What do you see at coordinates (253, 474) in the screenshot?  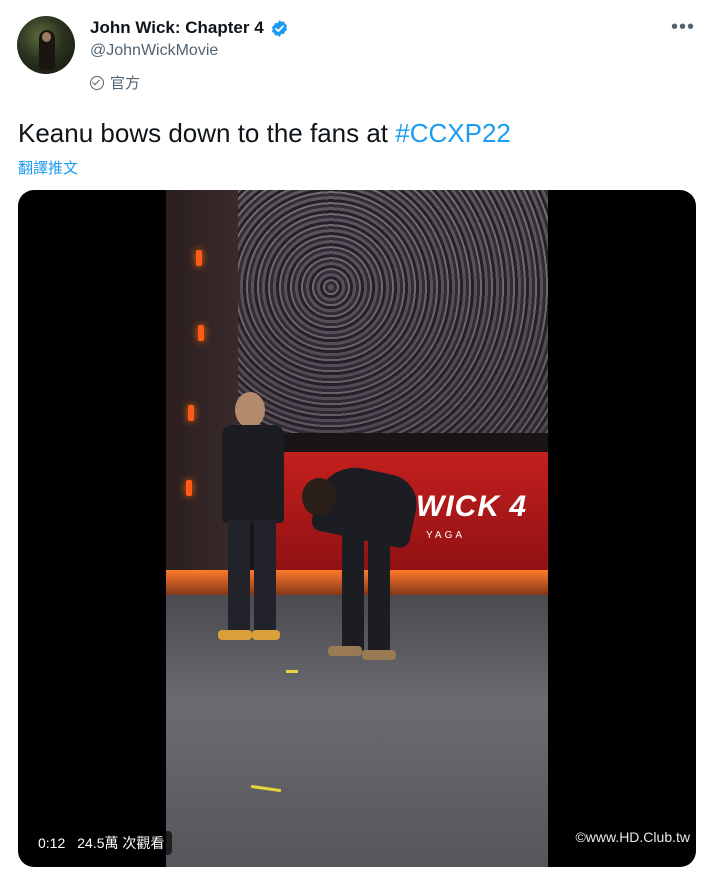 I see `host-jacket` at bounding box center [253, 474].